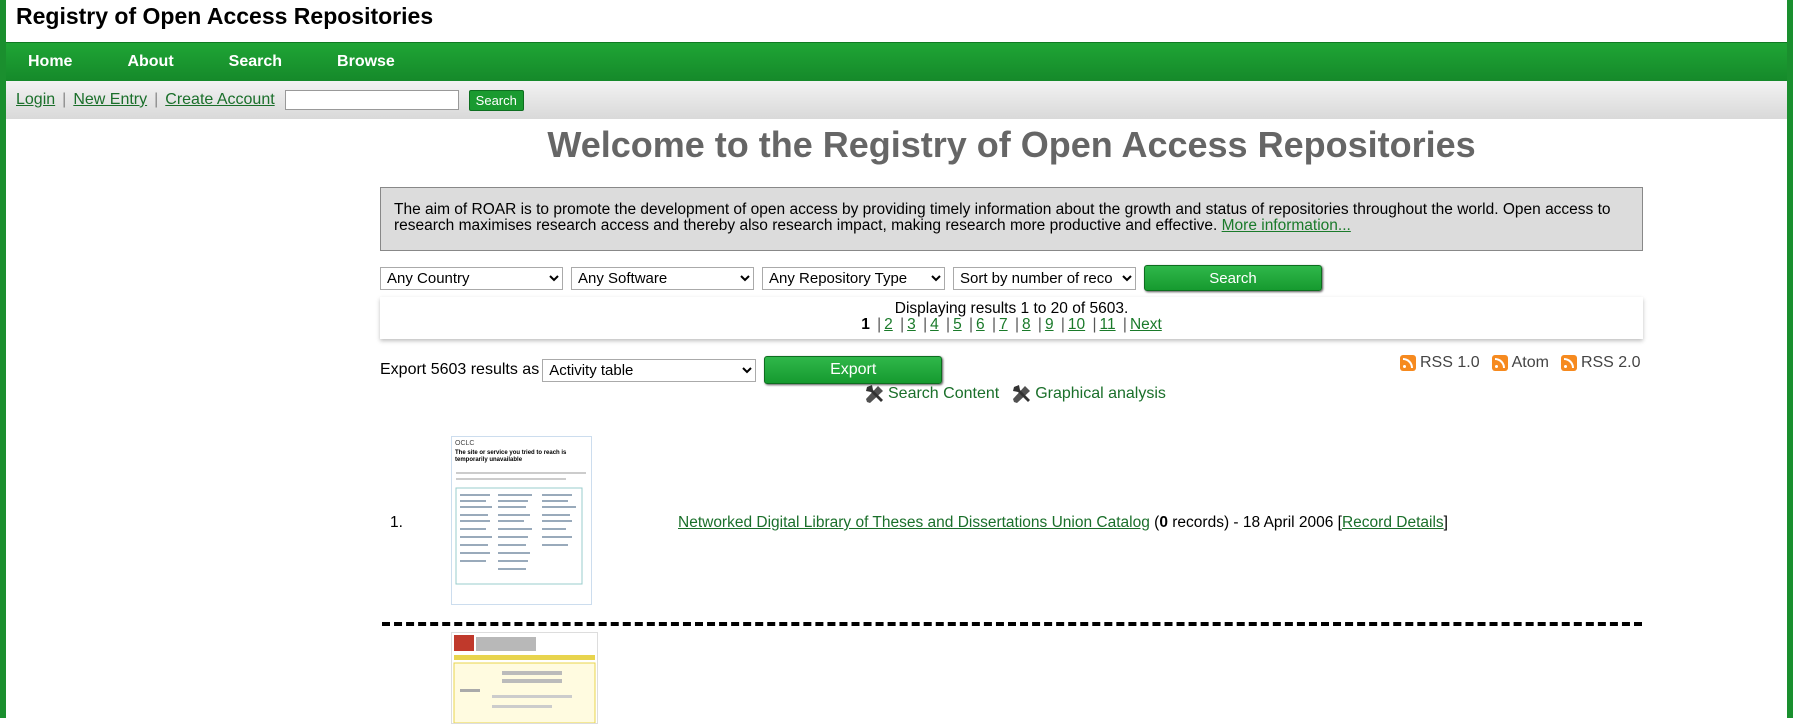 This screenshot has height=724, width=1793. I want to click on rss-1-feed-link: RSS 1.0, so click(1440, 363).